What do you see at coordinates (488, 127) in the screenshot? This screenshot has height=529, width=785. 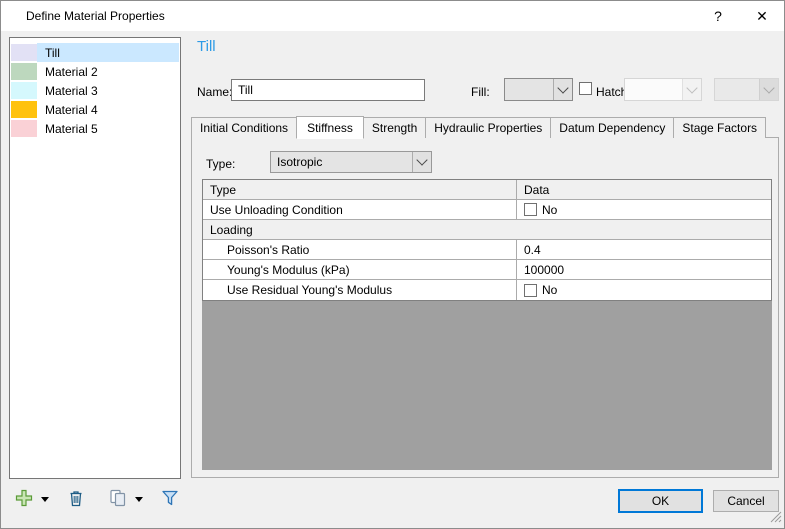 I see `tab-hydraulic-properties: Hydraulic Properties` at bounding box center [488, 127].